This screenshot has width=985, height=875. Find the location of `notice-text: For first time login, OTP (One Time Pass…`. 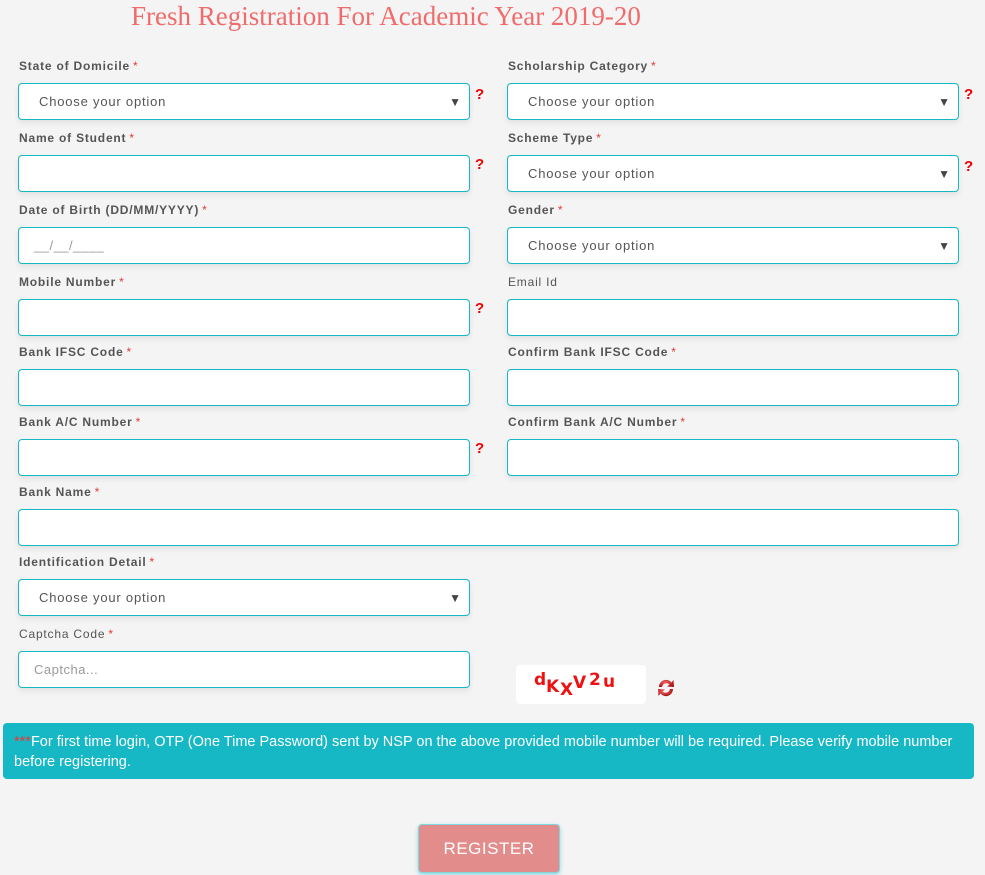

notice-text: For first time login, OTP (One Time Pass… is located at coordinates (483, 752).